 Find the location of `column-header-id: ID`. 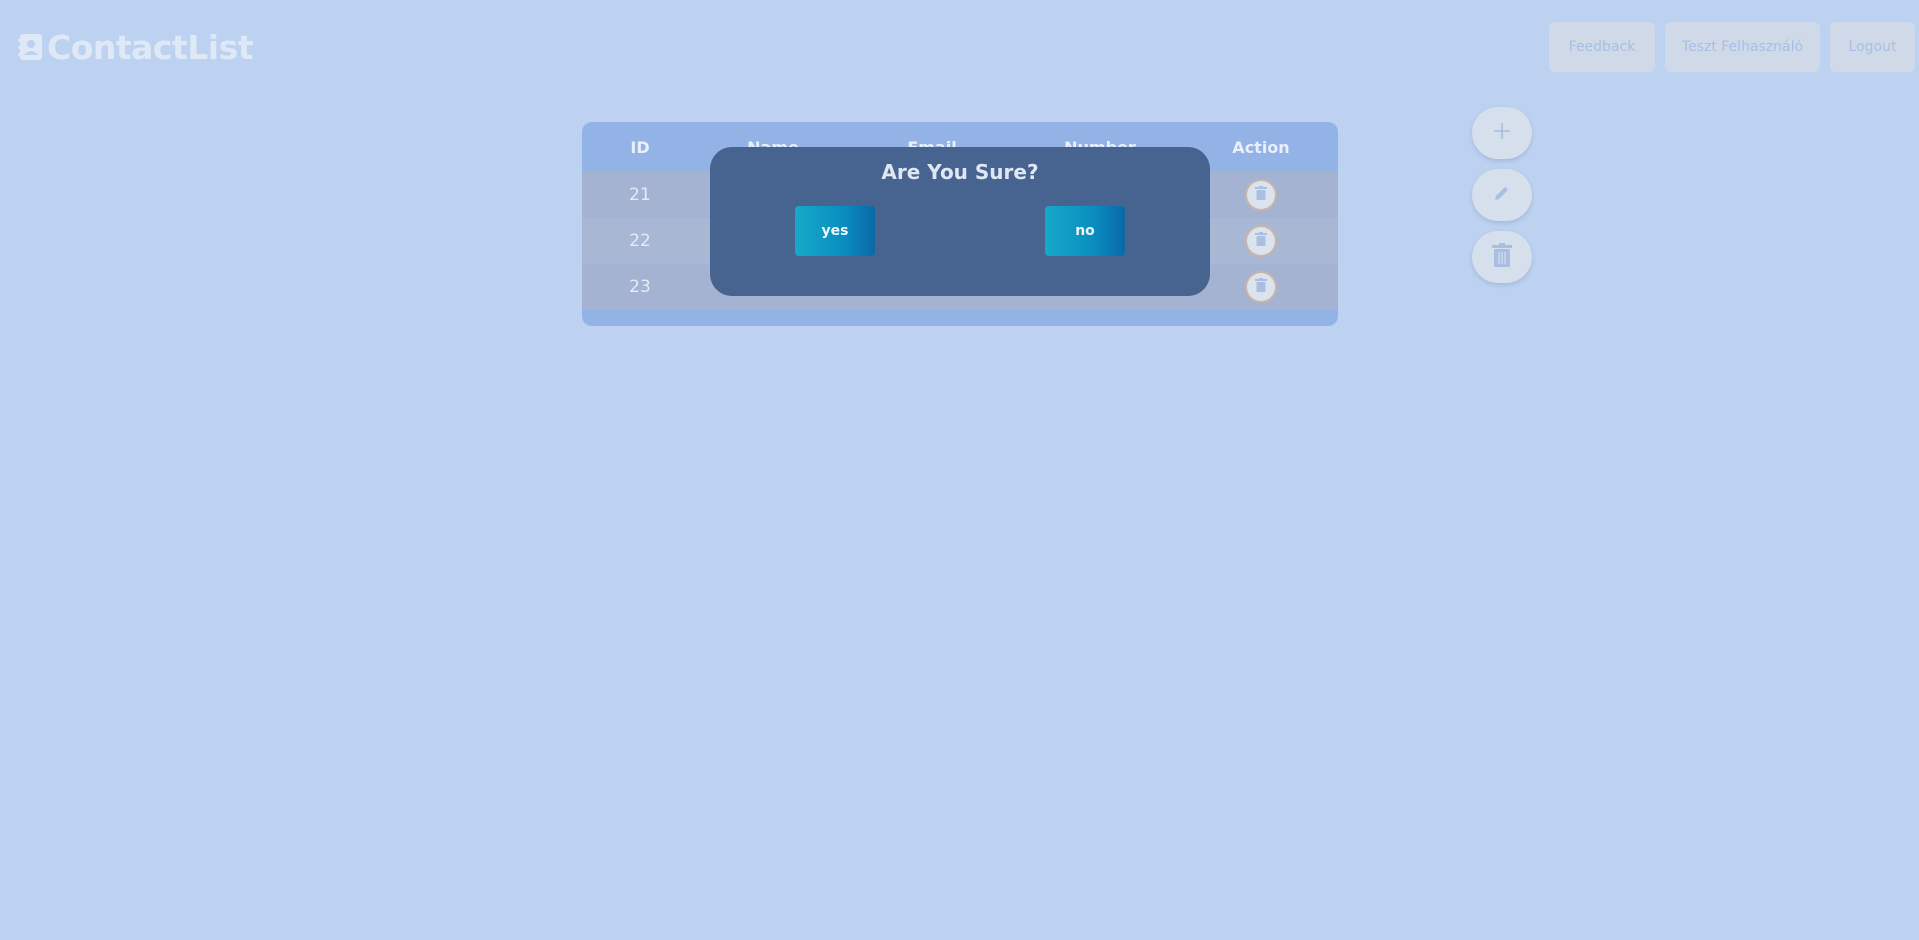

column-header-id: ID is located at coordinates (640, 147).